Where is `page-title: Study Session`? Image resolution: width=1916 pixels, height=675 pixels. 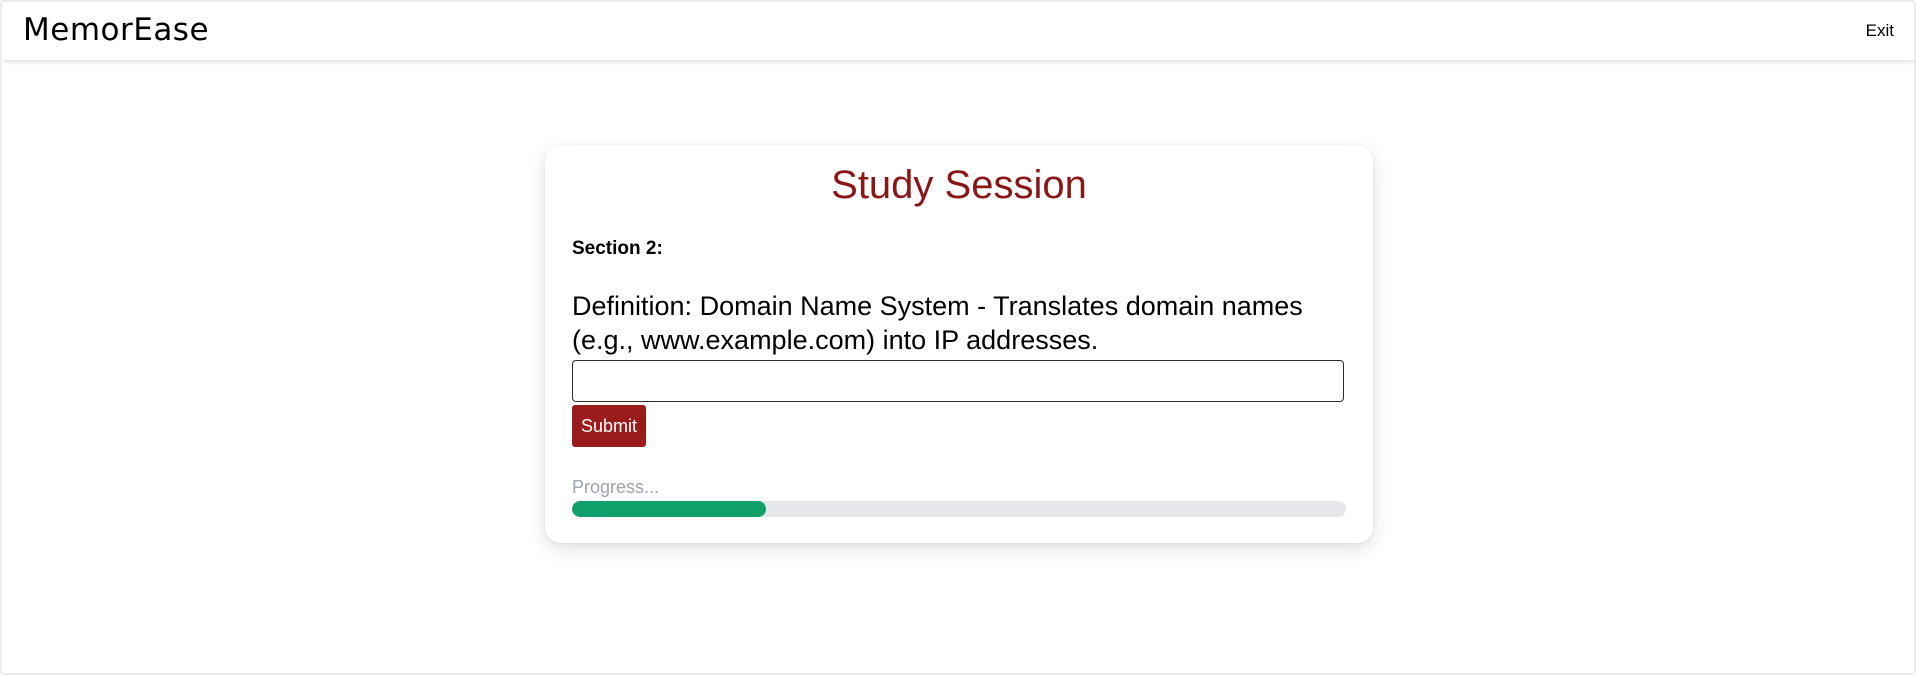
page-title: Study Session is located at coordinates (959, 185).